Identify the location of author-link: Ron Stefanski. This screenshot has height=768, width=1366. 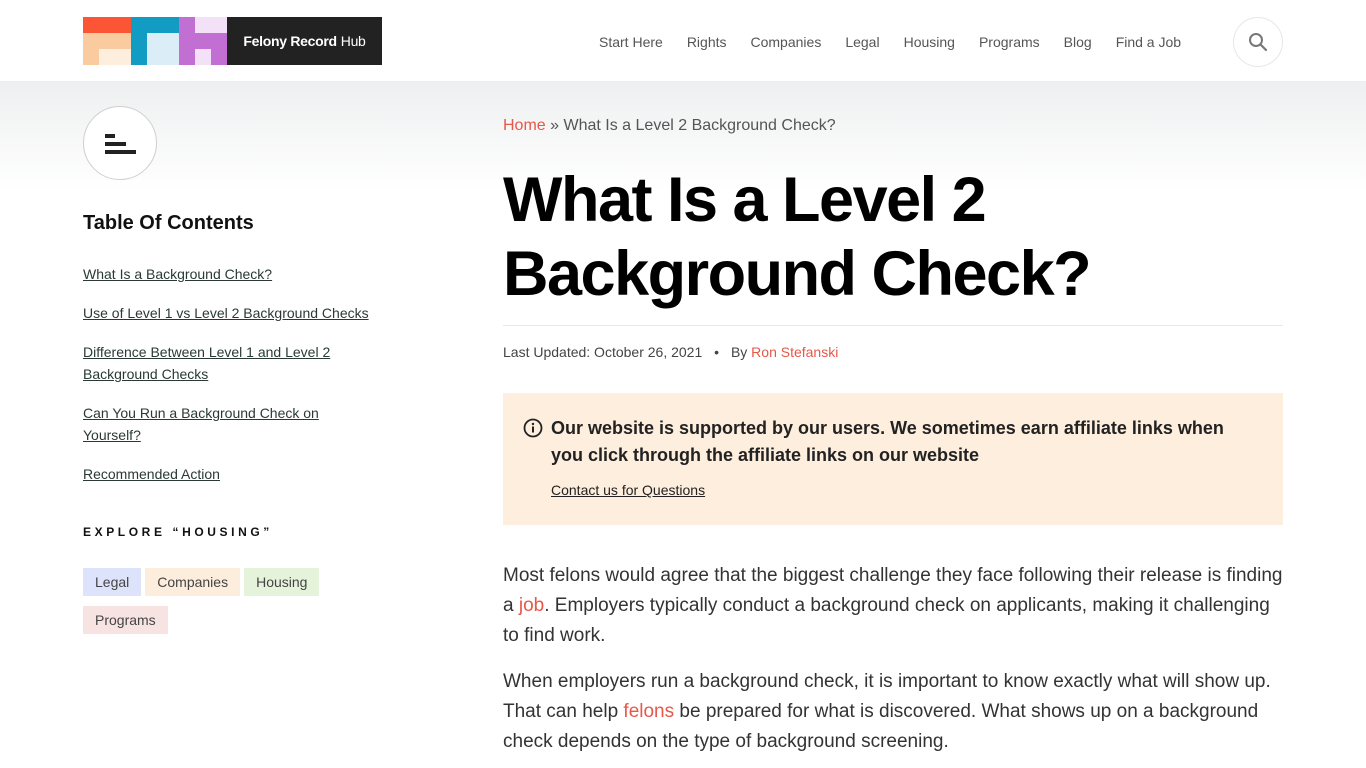
(794, 352).